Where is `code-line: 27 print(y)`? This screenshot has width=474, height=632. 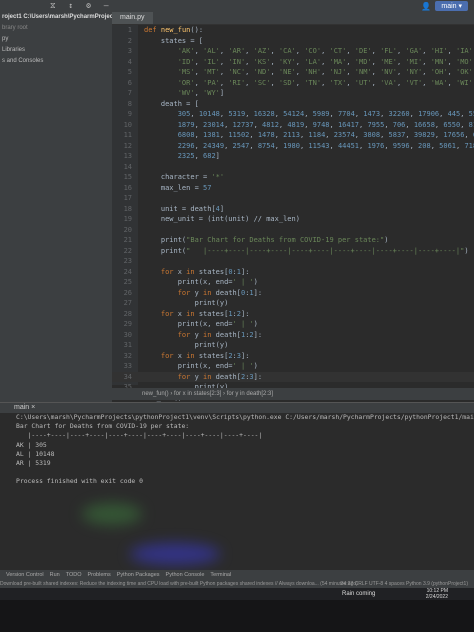
code-line: 27 print(y) is located at coordinates (293, 303).